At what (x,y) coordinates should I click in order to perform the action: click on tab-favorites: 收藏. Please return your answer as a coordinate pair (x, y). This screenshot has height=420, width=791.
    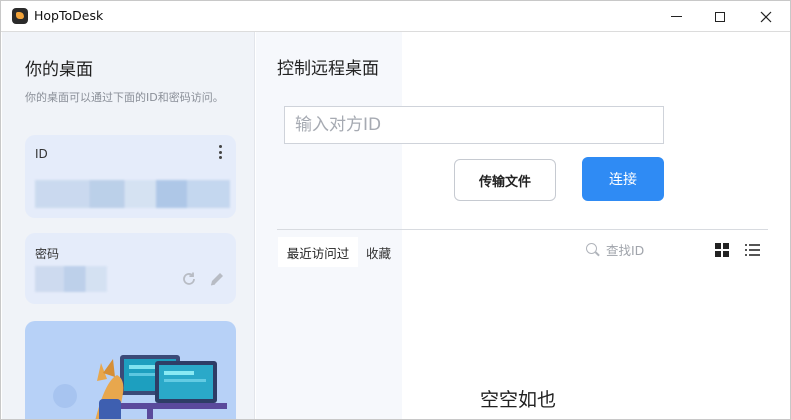
    Looking at the image, I should click on (378, 252).